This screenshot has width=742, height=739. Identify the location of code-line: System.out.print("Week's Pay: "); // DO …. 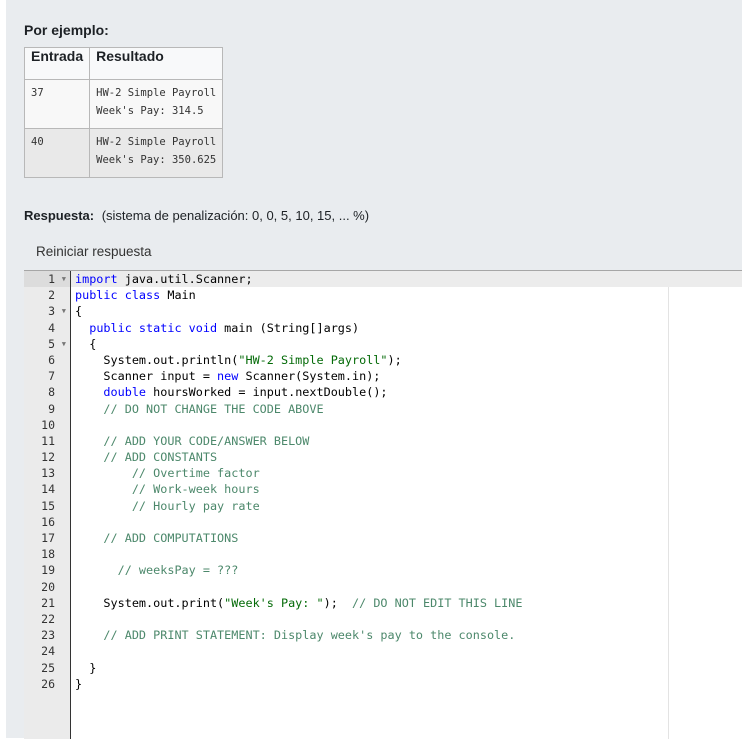
(406, 603).